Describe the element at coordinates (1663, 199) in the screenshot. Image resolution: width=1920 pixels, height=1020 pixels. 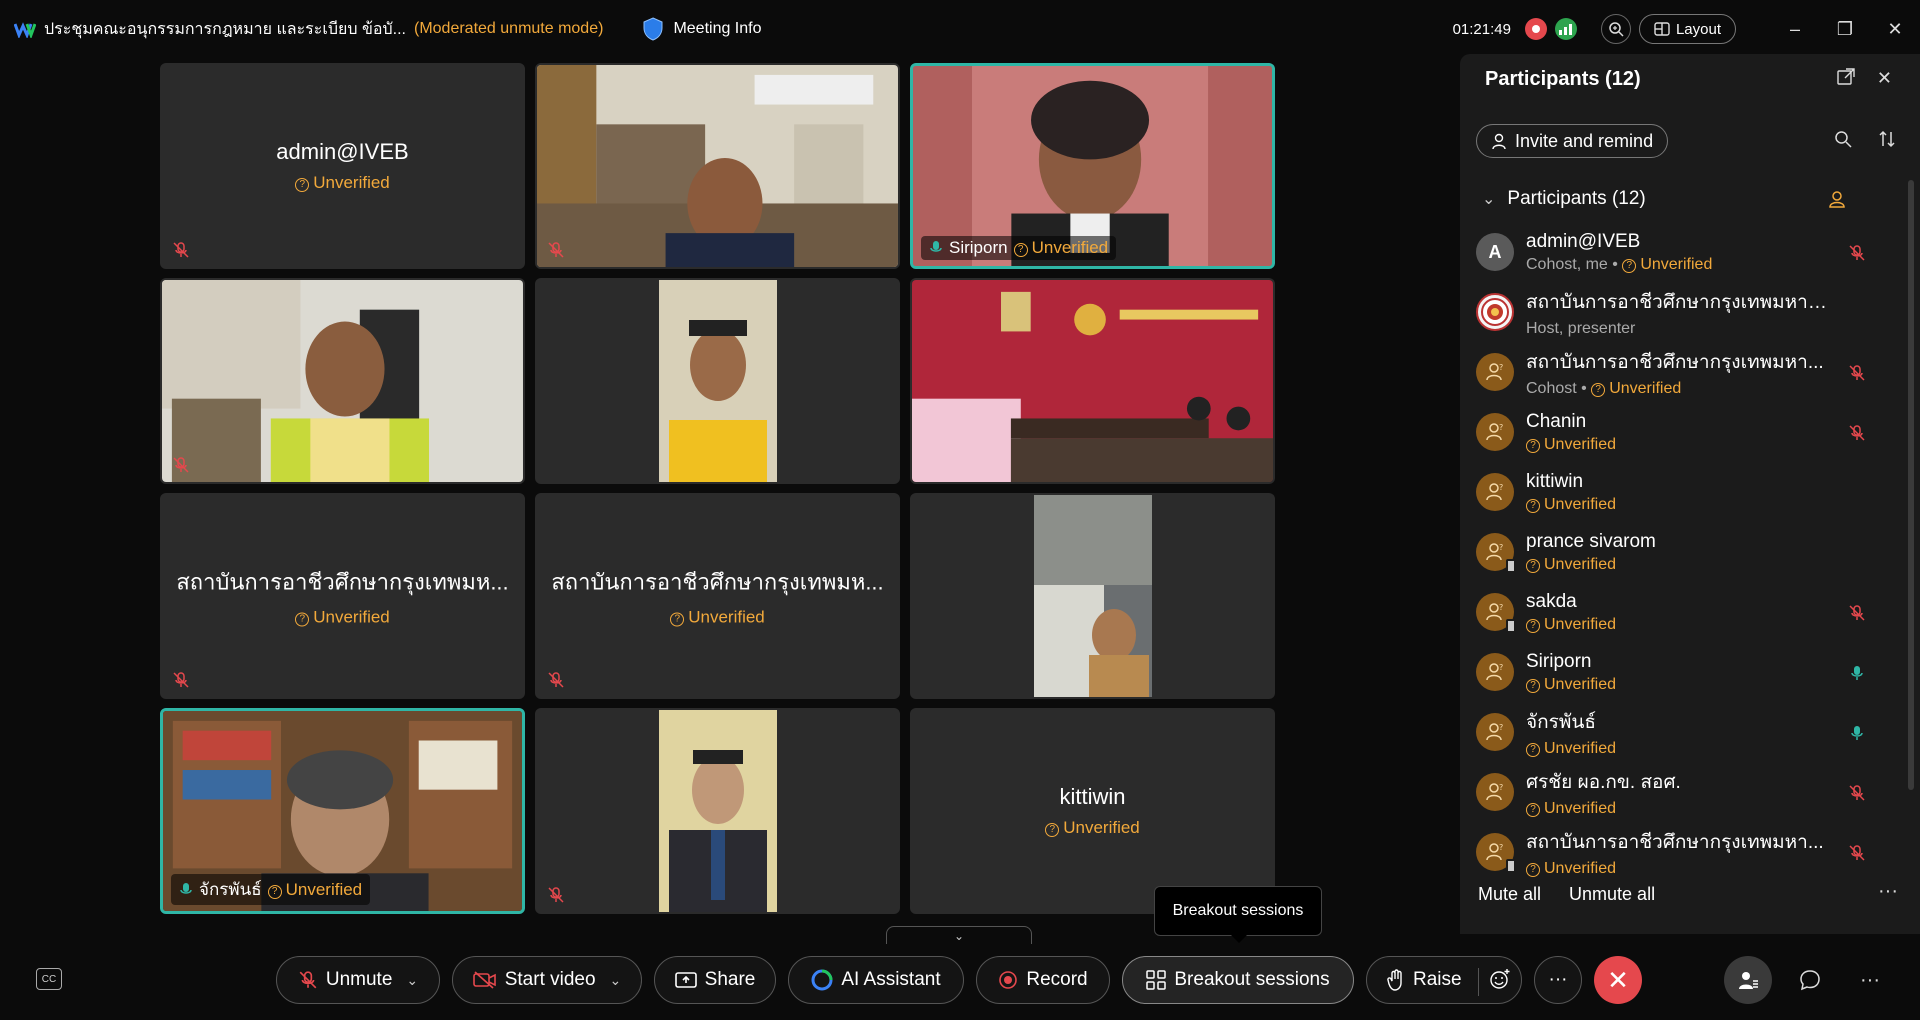
I see `participants-section-header: ⌄ Participants (12)` at that location.